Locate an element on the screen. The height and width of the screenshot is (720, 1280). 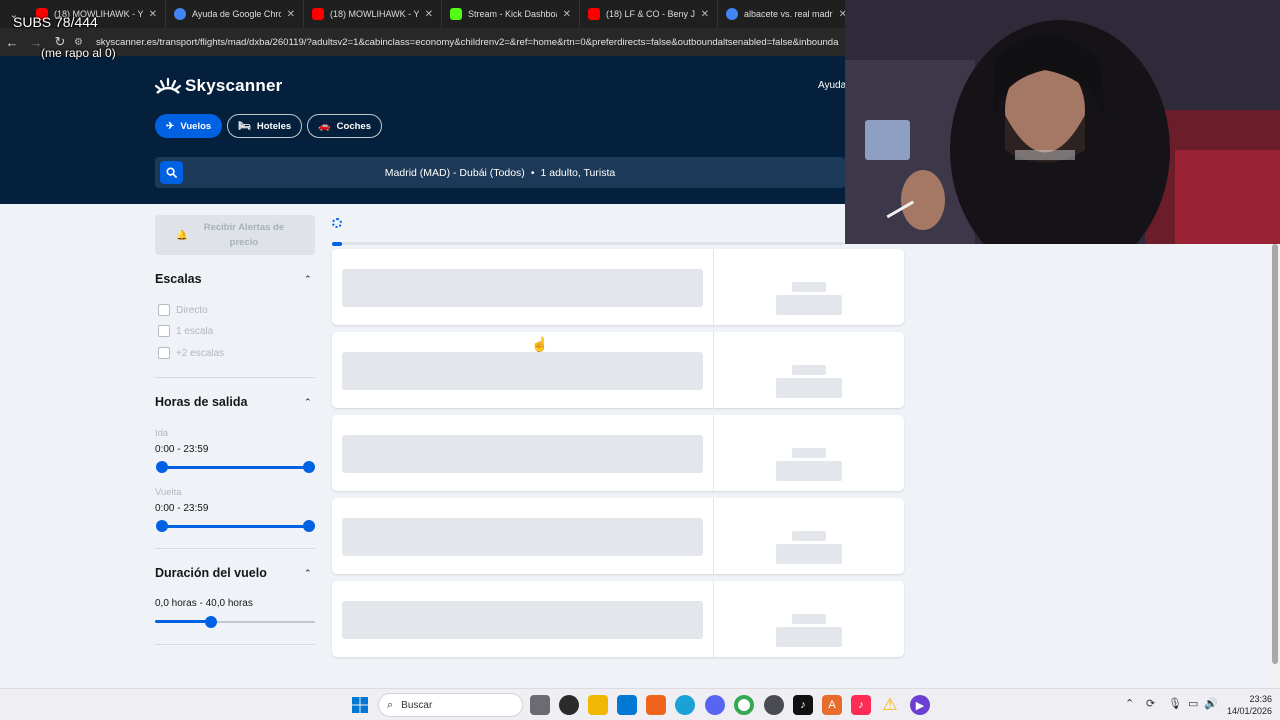
return-slider-max-handle is located at coordinates (309, 526).